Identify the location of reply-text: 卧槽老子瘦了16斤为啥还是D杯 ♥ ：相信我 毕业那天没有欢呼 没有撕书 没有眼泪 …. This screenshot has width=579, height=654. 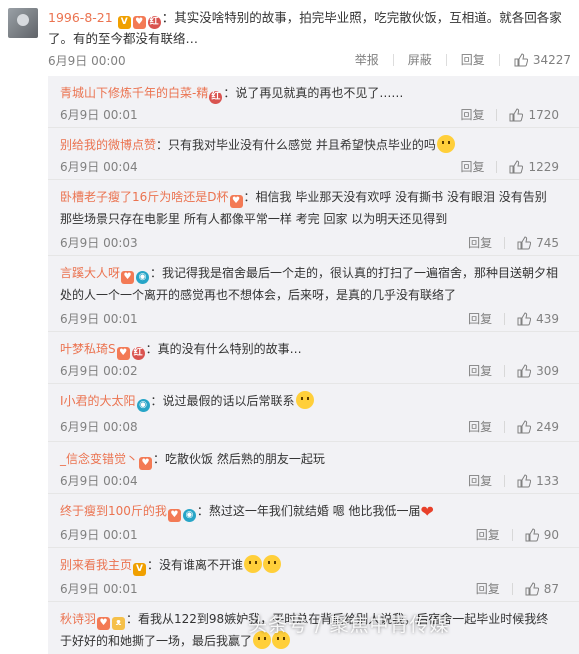
(303, 208).